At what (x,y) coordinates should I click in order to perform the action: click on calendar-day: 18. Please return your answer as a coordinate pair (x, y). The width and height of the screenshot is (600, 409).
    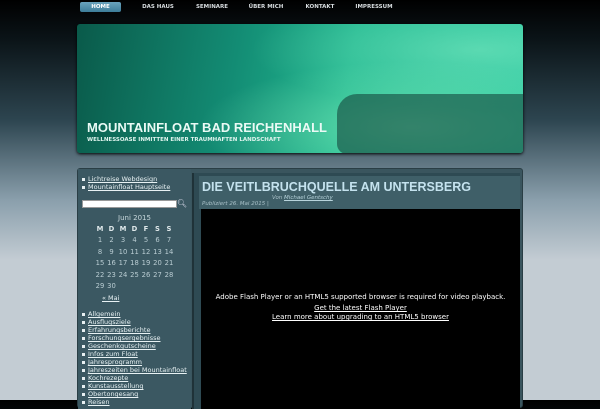
    Looking at the image, I should click on (134, 263).